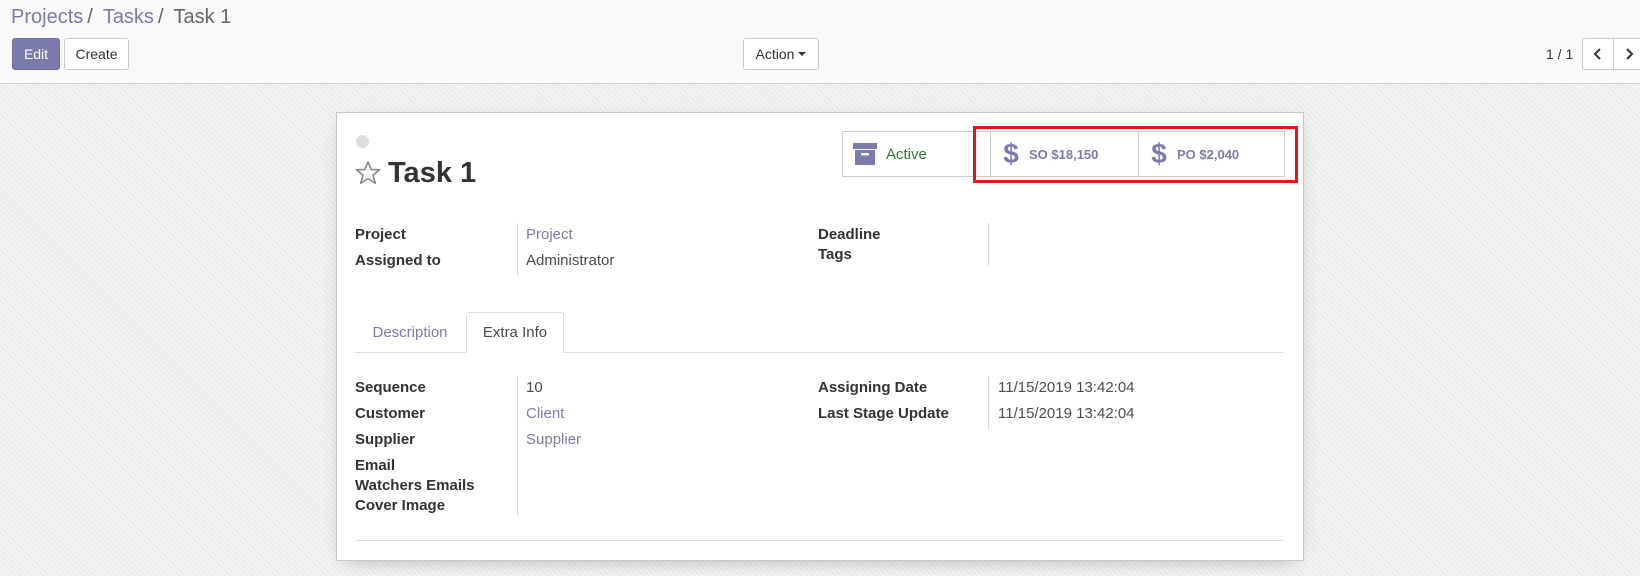  Describe the element at coordinates (390, 413) in the screenshot. I see `customer-label: Customer` at that location.